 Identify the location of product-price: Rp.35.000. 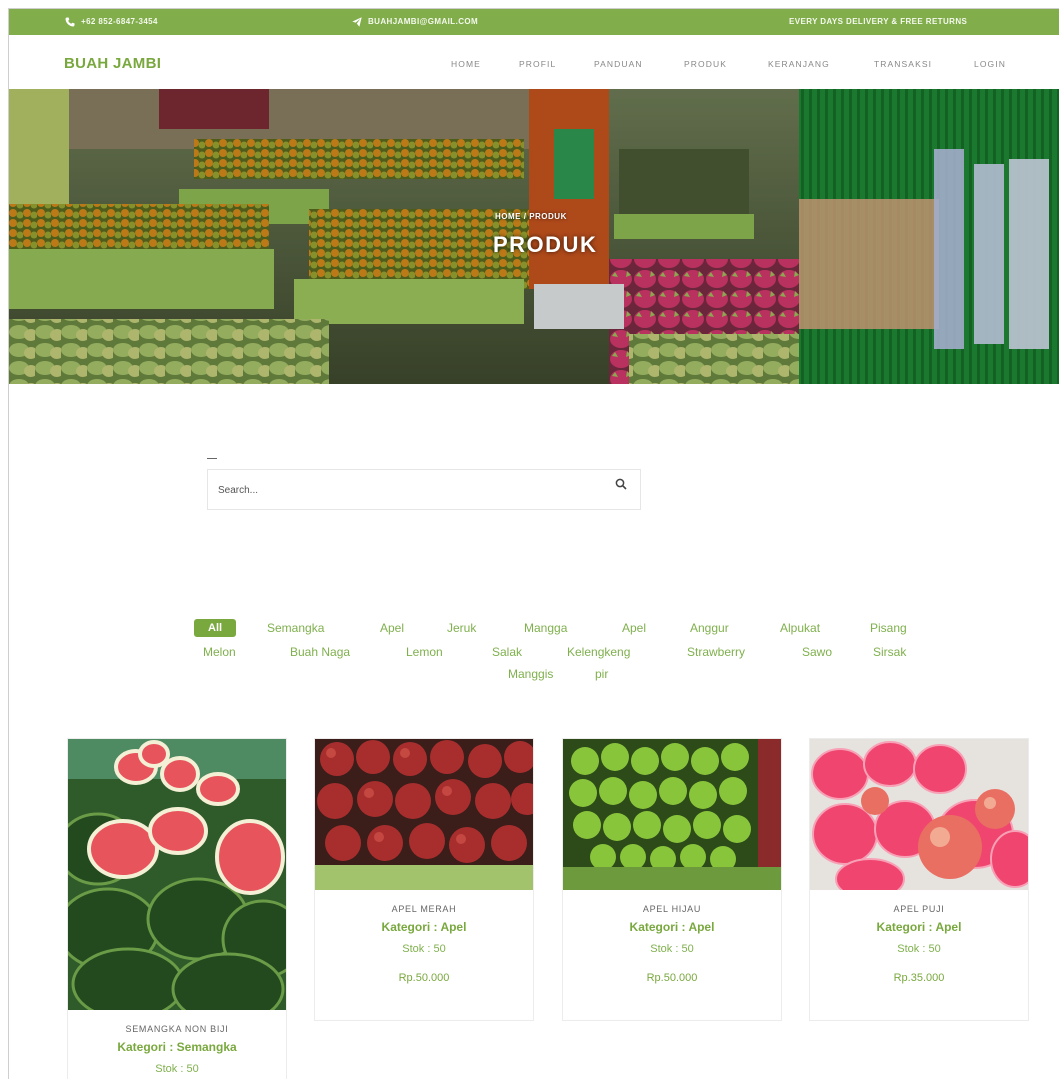
(919, 978).